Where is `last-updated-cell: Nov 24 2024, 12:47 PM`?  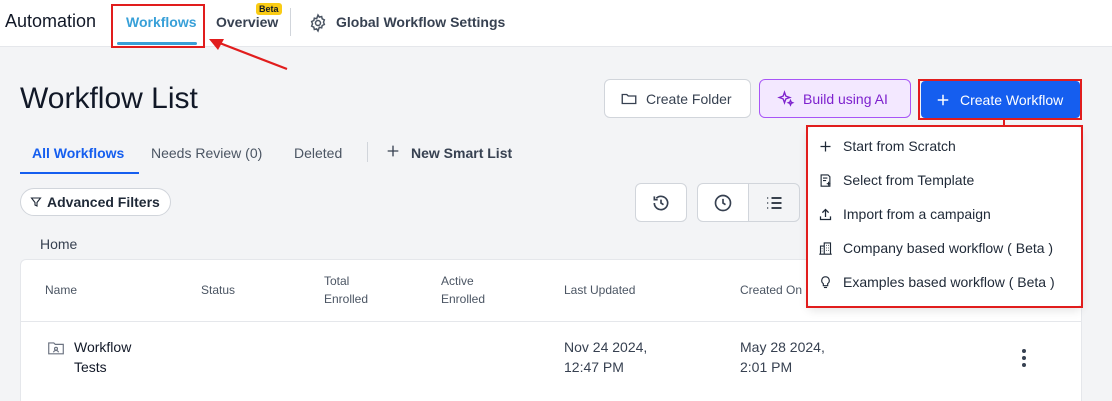 last-updated-cell: Nov 24 2024, 12:47 PM is located at coordinates (606, 357).